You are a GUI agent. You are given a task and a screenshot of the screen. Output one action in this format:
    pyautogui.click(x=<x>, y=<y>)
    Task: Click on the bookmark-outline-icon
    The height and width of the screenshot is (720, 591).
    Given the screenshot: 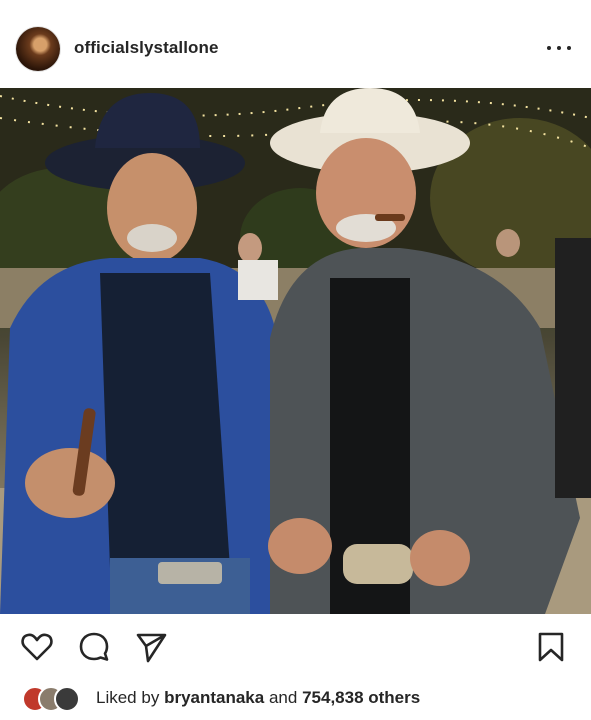 What is the action you would take?
    pyautogui.click(x=551, y=647)
    